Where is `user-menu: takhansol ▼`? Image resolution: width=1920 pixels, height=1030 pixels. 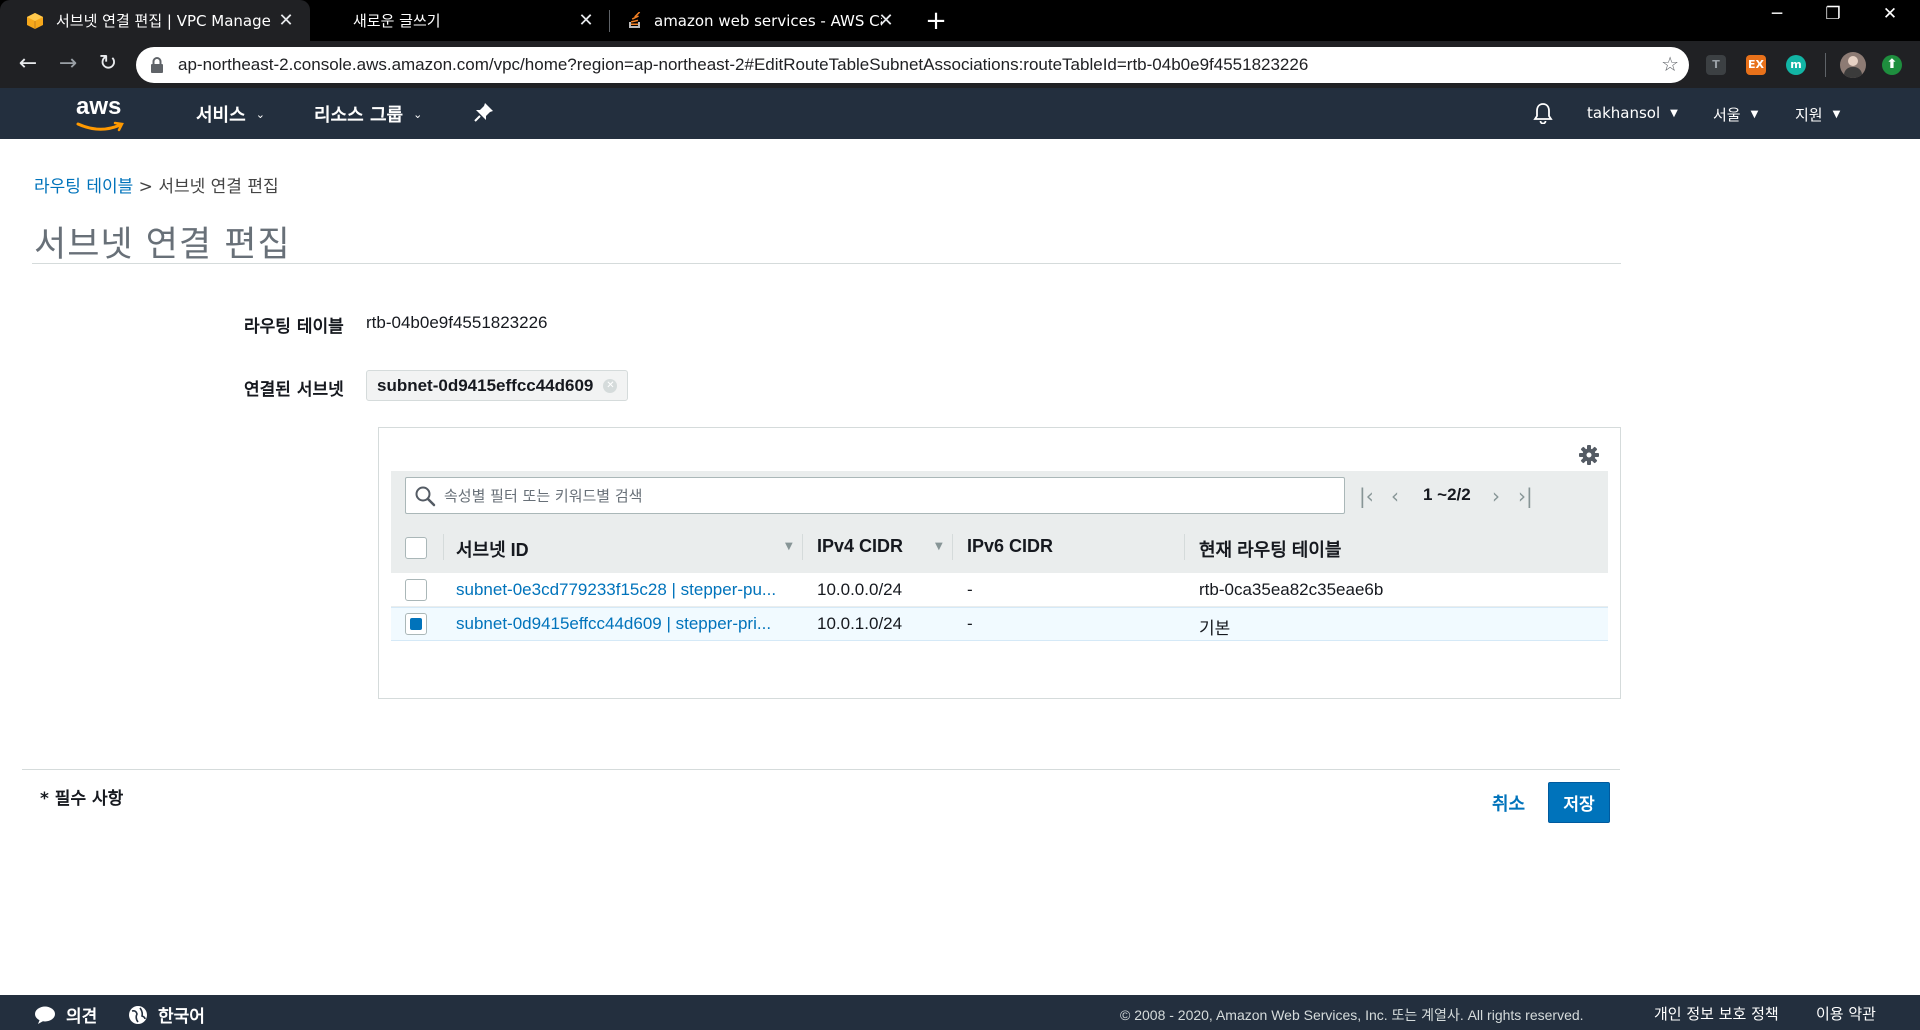 user-menu: takhansol ▼ is located at coordinates (1632, 113).